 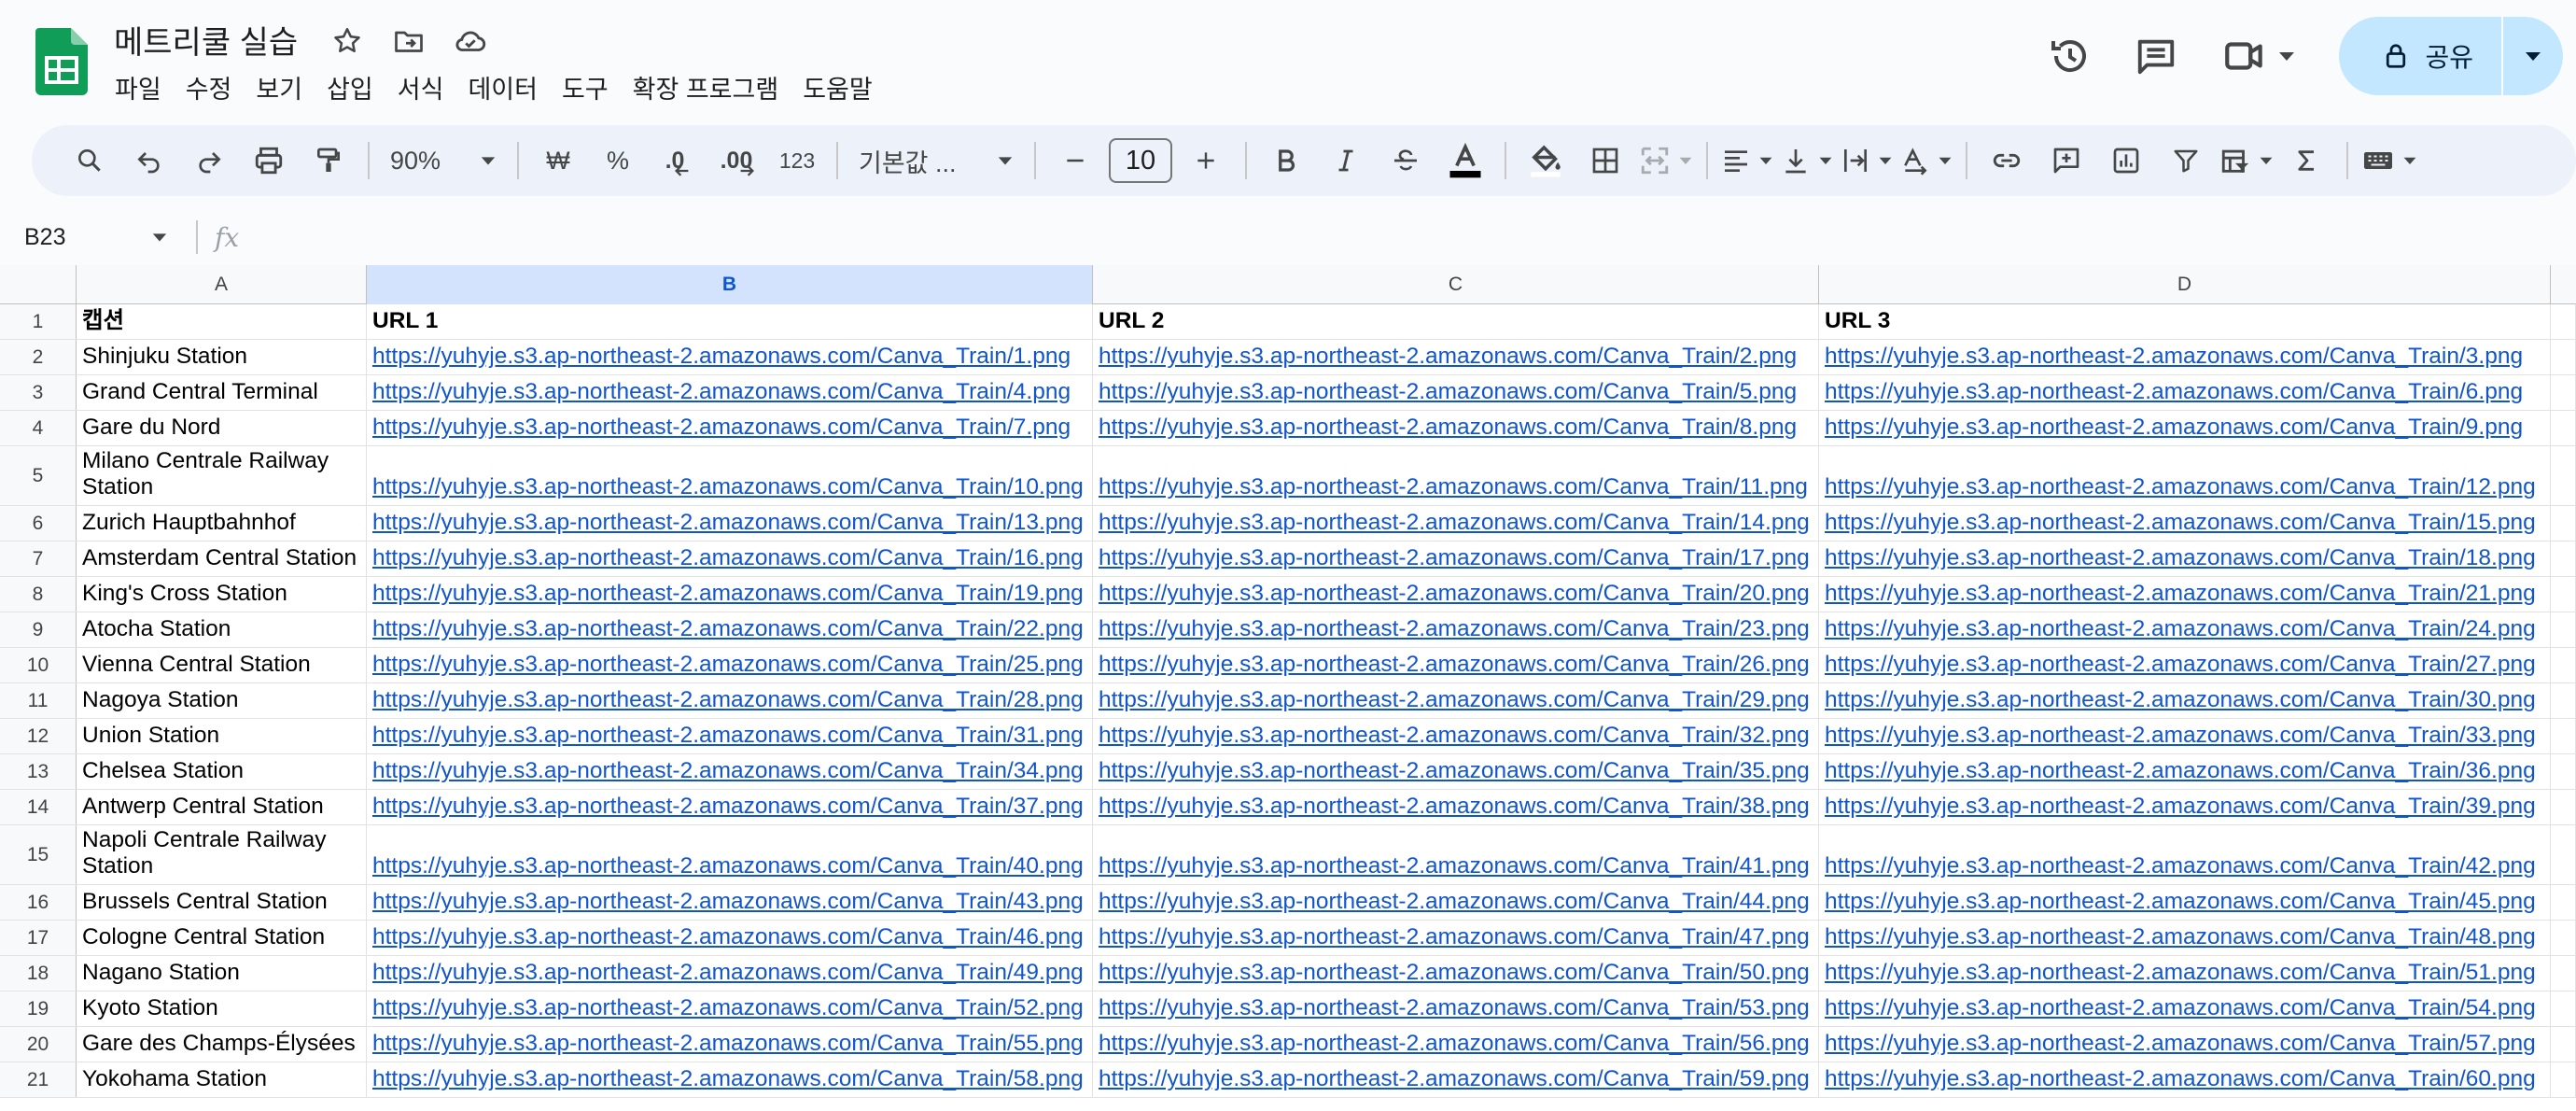 What do you see at coordinates (558, 160) in the screenshot?
I see `currency-format-button: ₩` at bounding box center [558, 160].